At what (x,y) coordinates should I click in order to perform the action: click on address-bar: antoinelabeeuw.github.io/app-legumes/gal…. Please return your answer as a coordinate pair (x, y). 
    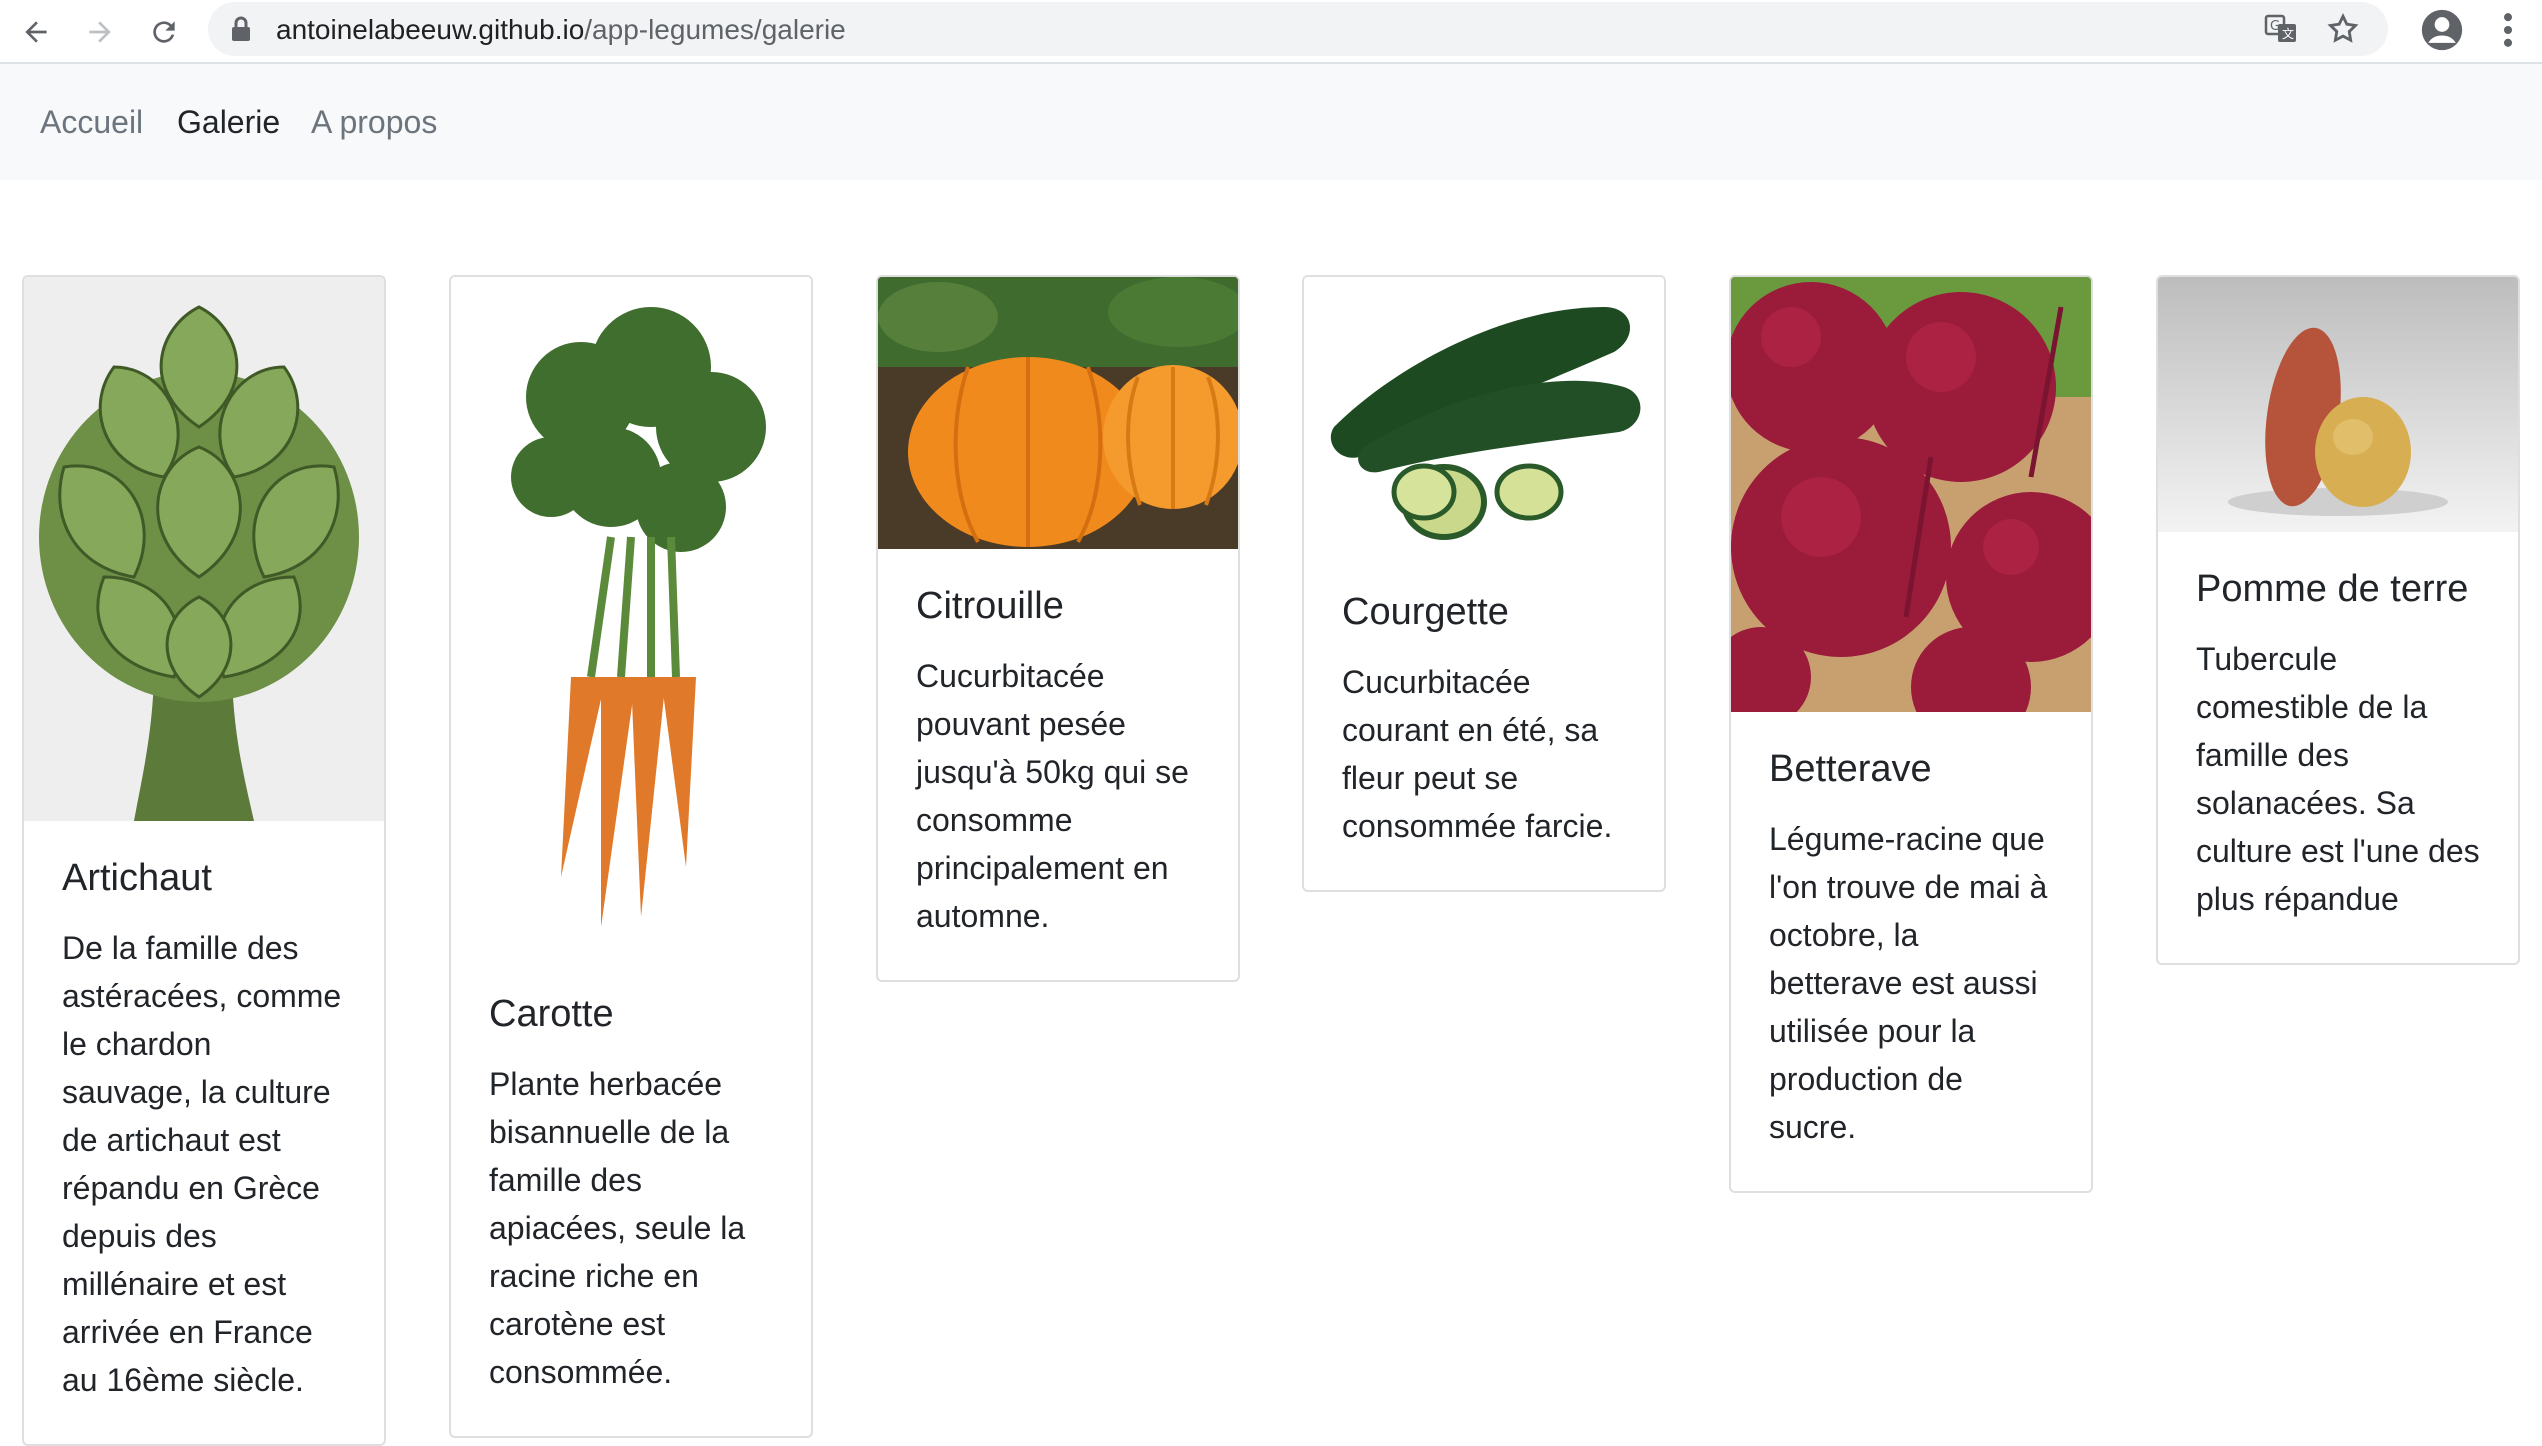
    Looking at the image, I should click on (1298, 29).